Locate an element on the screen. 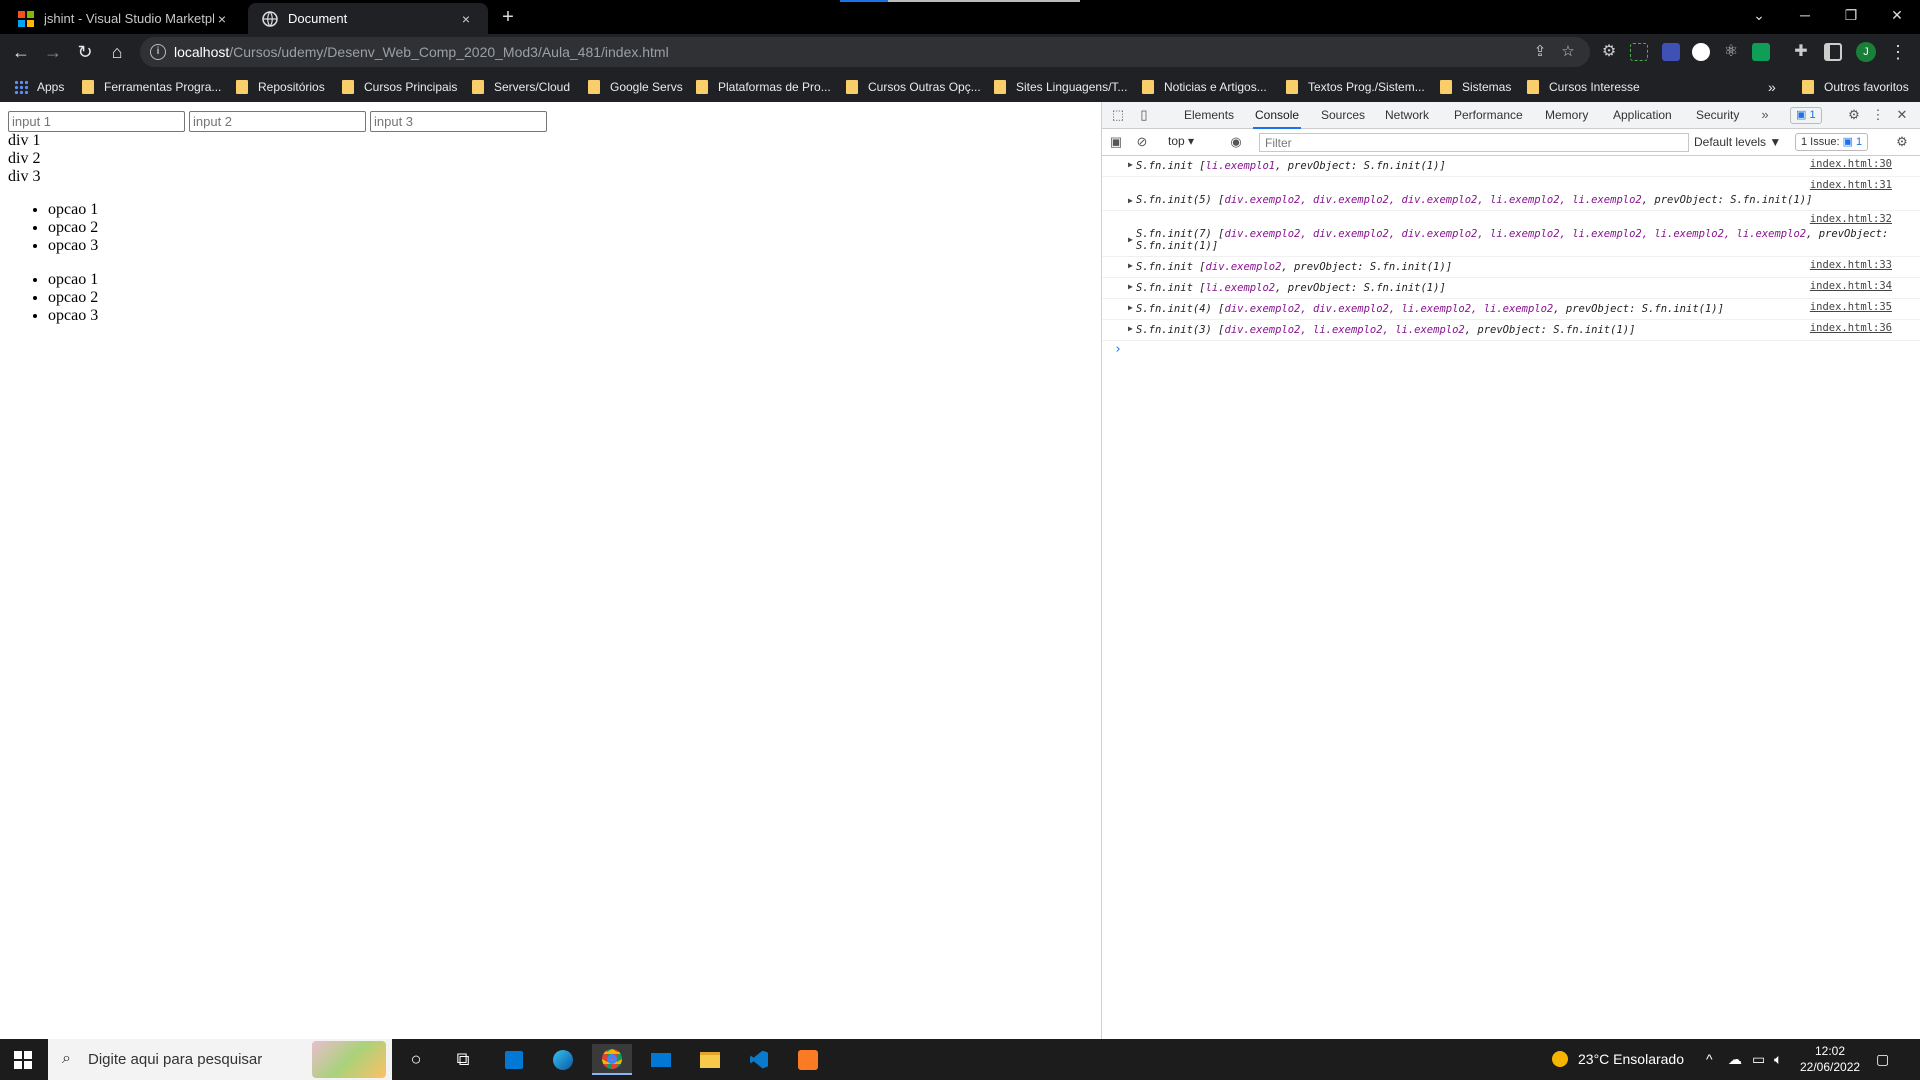 This screenshot has width=1920, height=1080. close-window-button: ✕ is located at coordinates (1897, 15).